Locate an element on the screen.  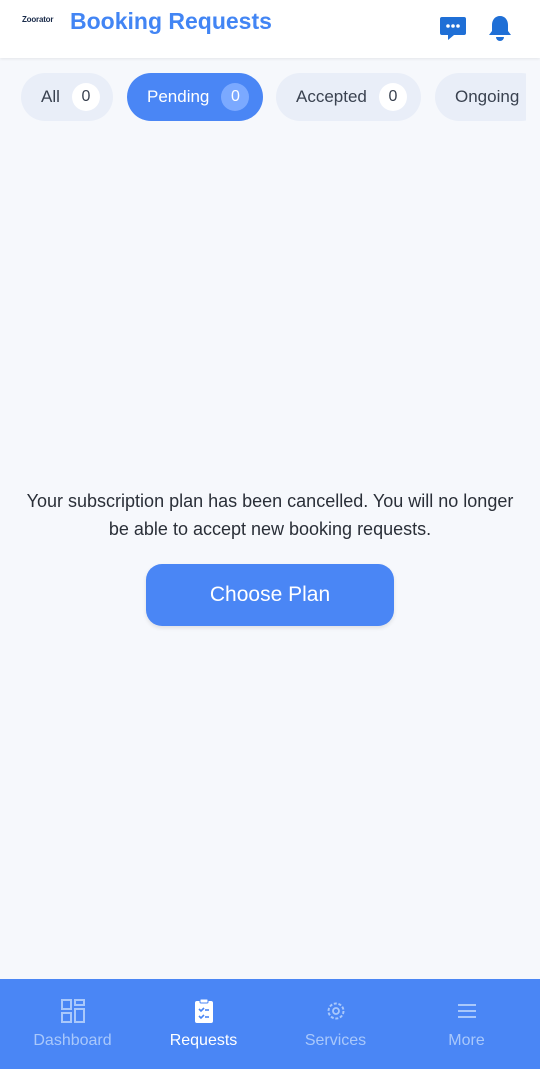
tab-label: Accepted is located at coordinates (331, 96).